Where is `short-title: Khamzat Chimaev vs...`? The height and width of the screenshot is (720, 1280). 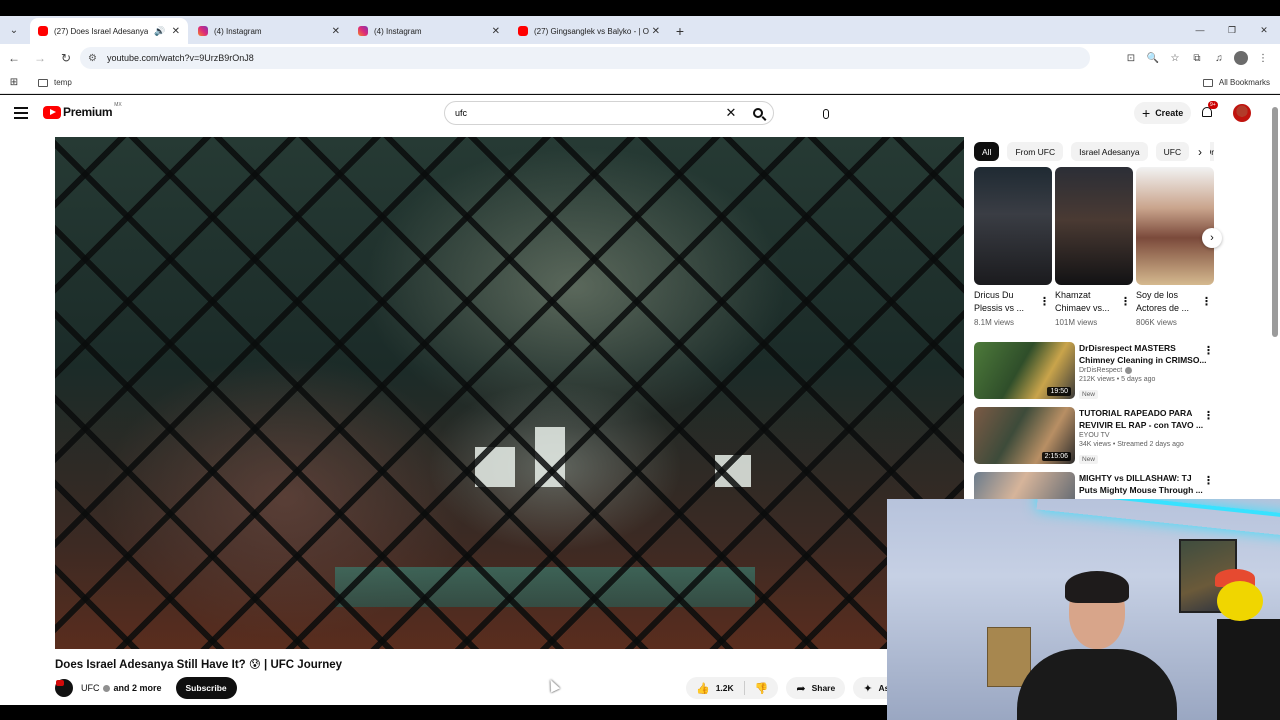
short-title: Khamzat Chimaev vs... is located at coordinates (1086, 302).